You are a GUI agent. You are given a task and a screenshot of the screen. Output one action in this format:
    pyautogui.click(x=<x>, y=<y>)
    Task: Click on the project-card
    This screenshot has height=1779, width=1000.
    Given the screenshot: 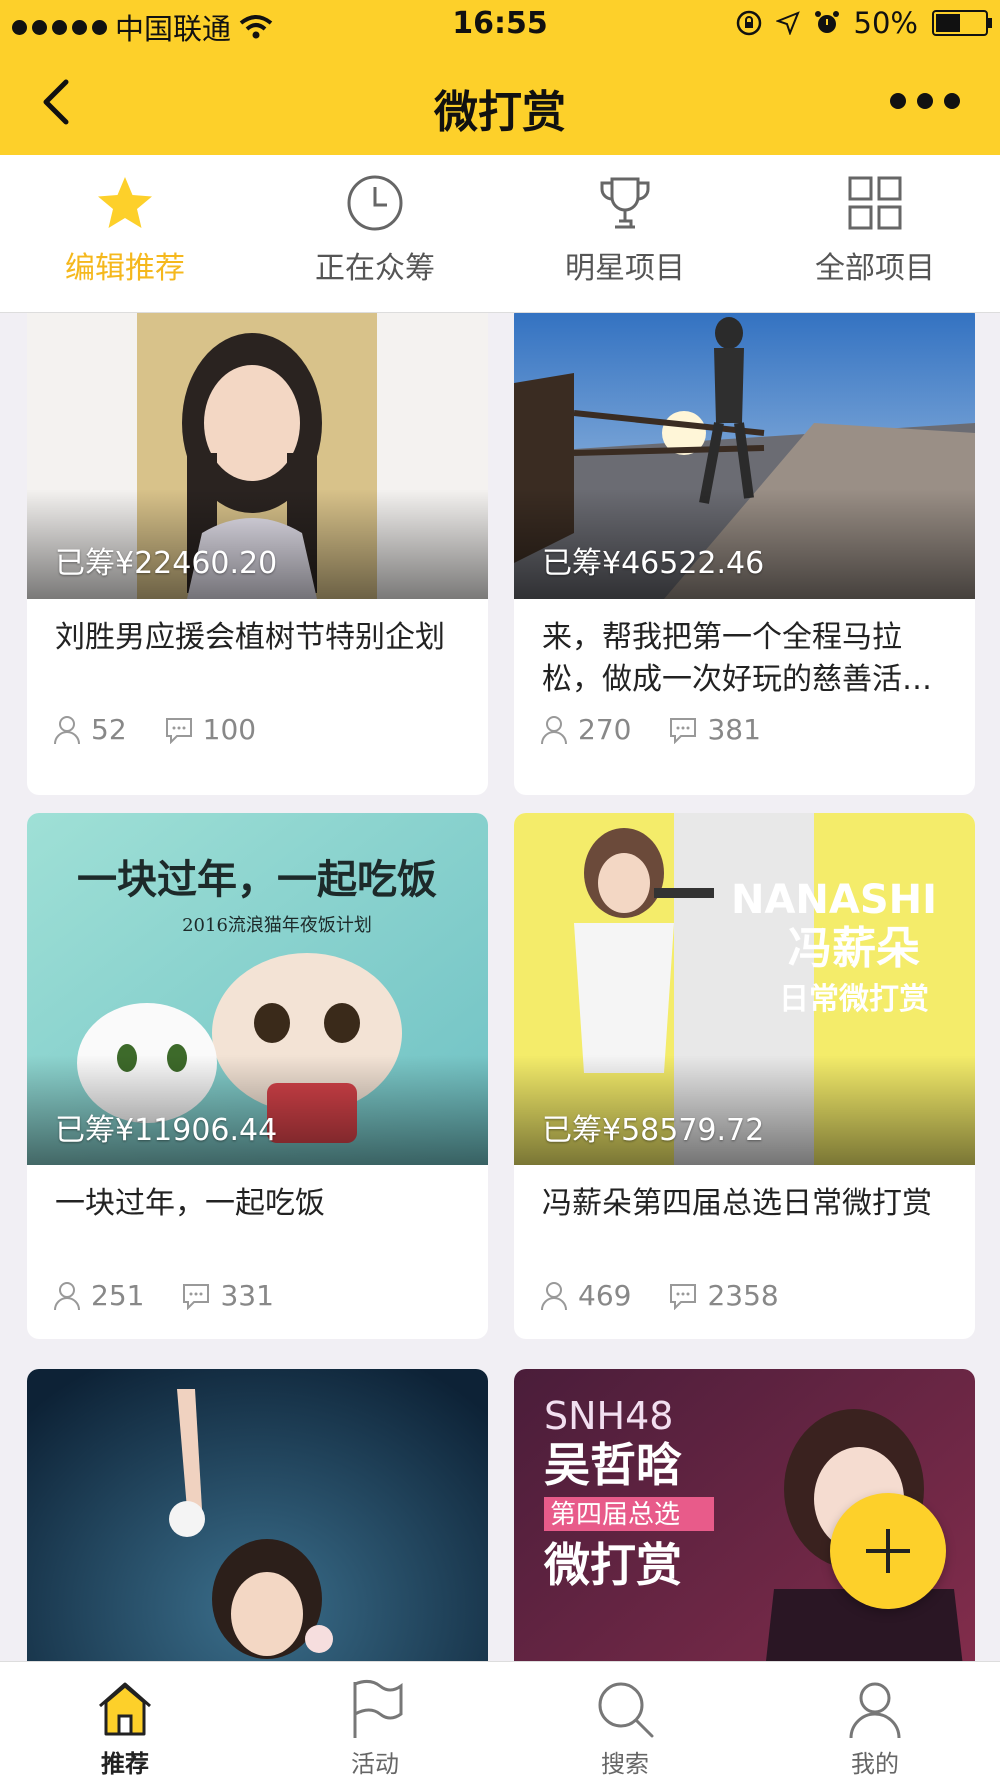 What is the action you would take?
    pyautogui.click(x=257, y=1515)
    